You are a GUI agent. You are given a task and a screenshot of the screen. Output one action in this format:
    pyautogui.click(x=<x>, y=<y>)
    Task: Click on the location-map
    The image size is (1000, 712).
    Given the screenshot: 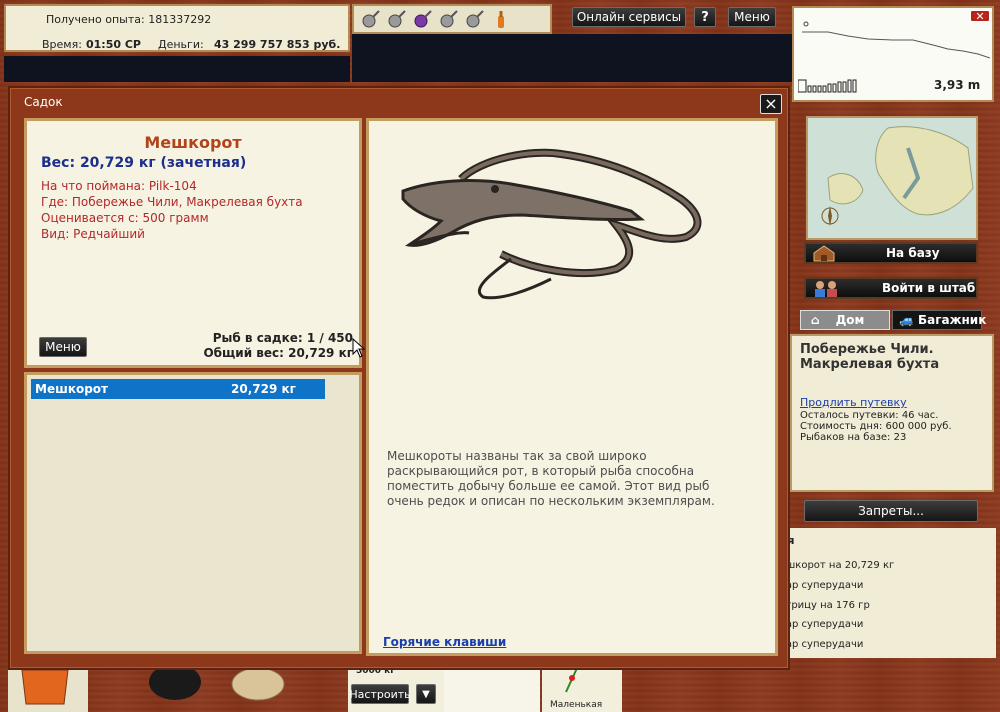 What is the action you would take?
    pyautogui.click(x=892, y=178)
    